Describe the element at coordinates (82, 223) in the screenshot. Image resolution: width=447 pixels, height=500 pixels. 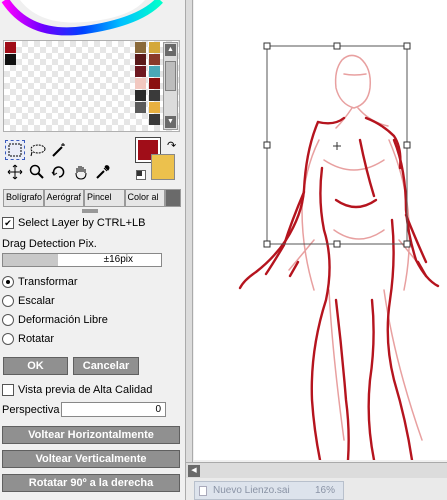
I see `select-layer-label: Select Layer by CTRL+LB` at that location.